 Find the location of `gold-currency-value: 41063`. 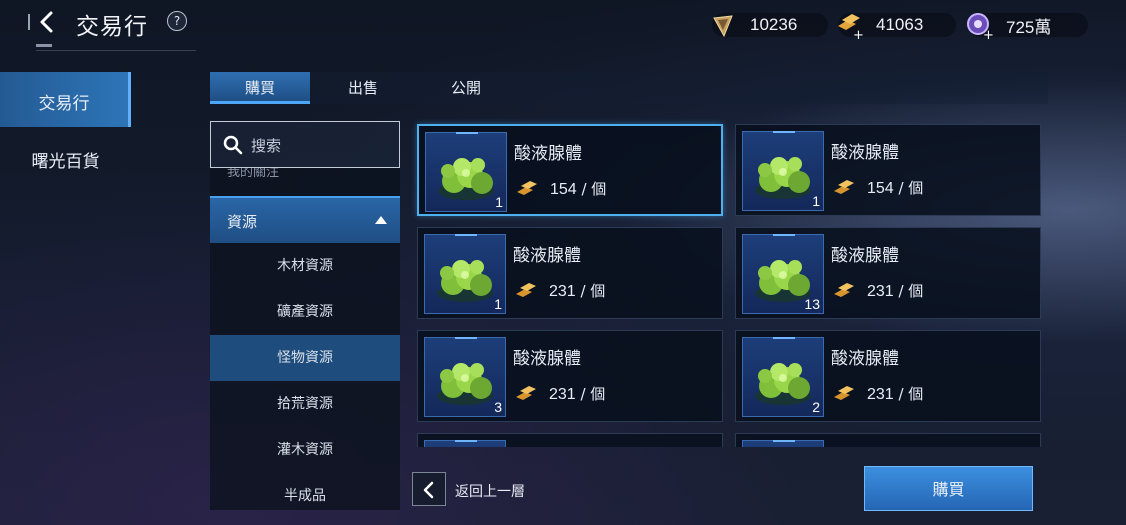

gold-currency-value: 41063 is located at coordinates (900, 24).